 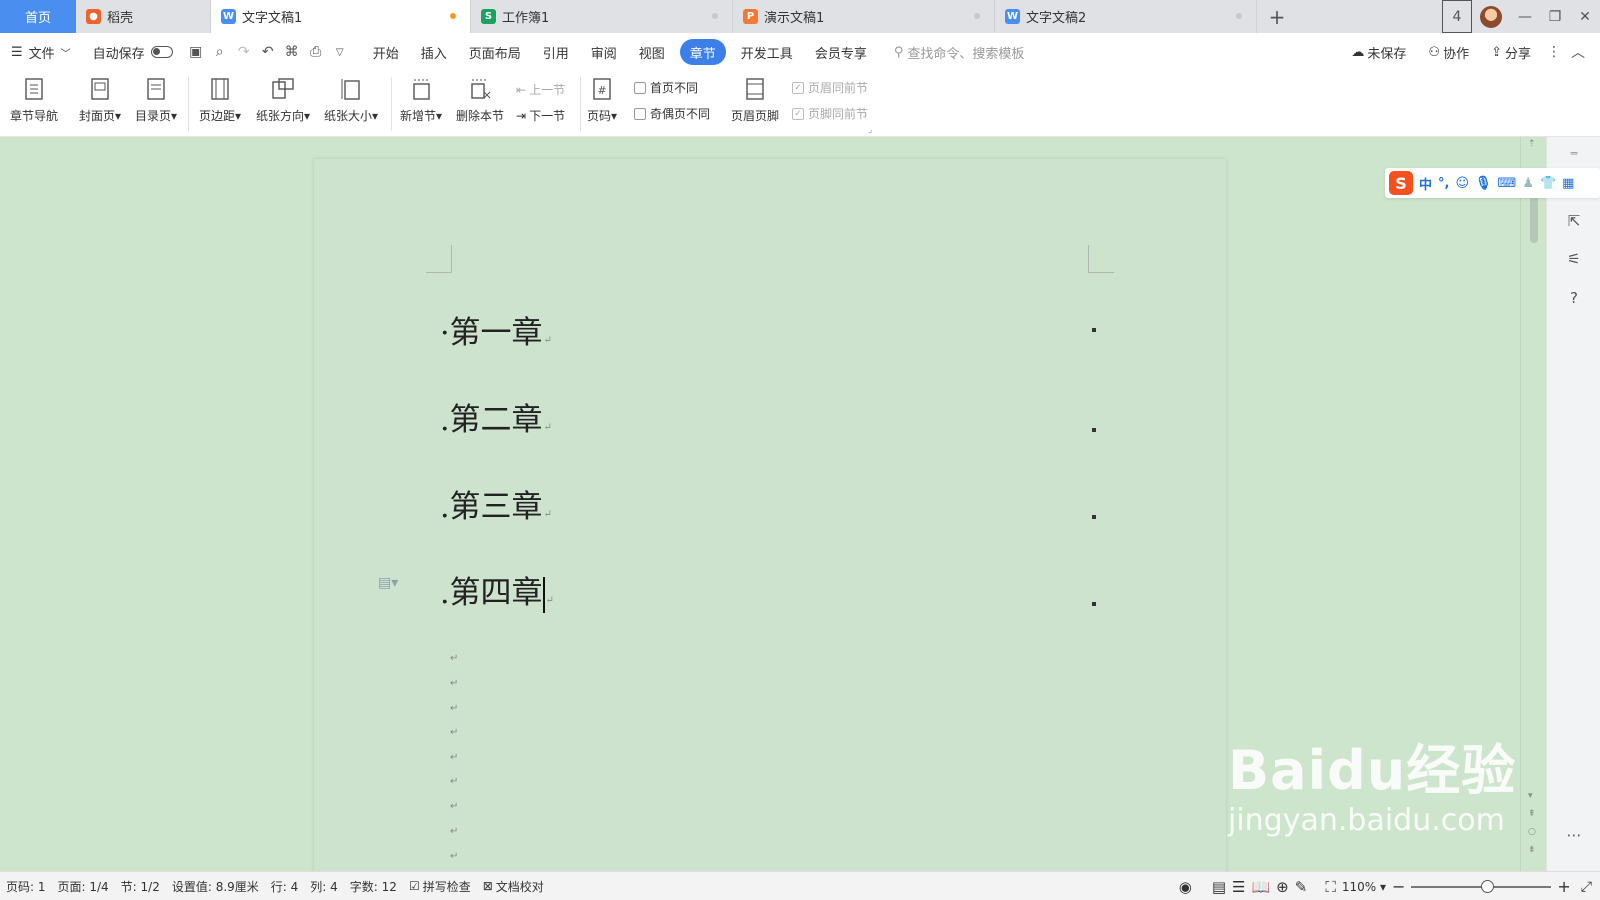 I want to click on reading-view-icon: 📖, so click(x=1260, y=887).